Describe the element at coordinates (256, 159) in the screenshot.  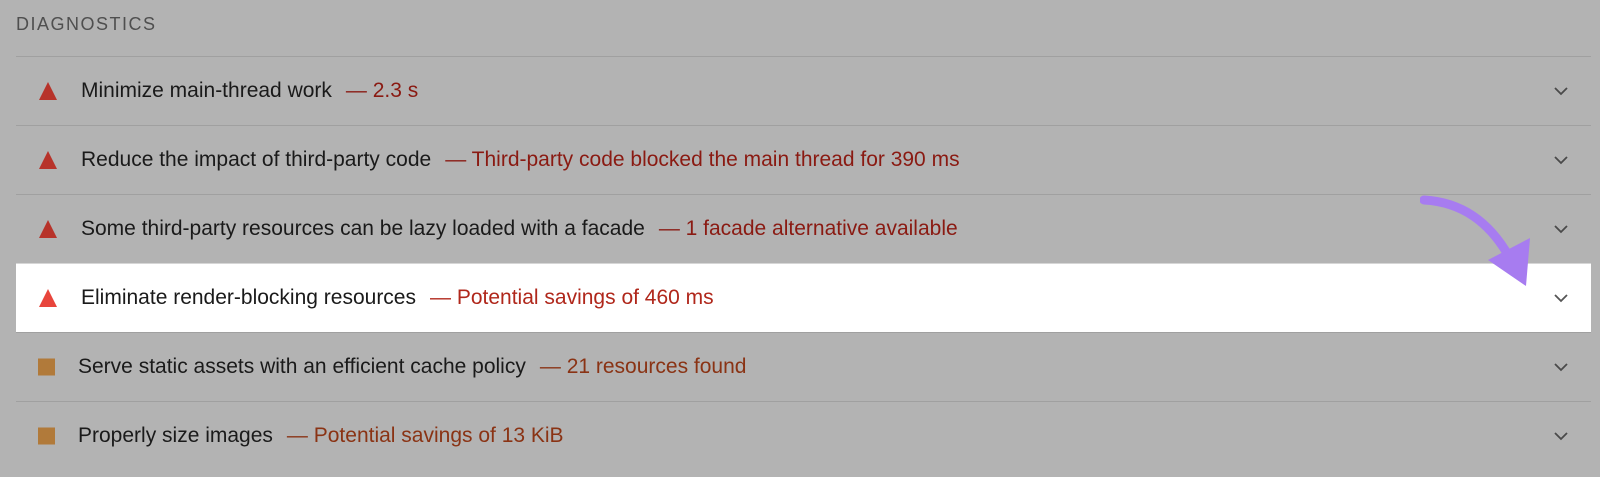
I see `audit-title: Reduce the impact of third-party code` at that location.